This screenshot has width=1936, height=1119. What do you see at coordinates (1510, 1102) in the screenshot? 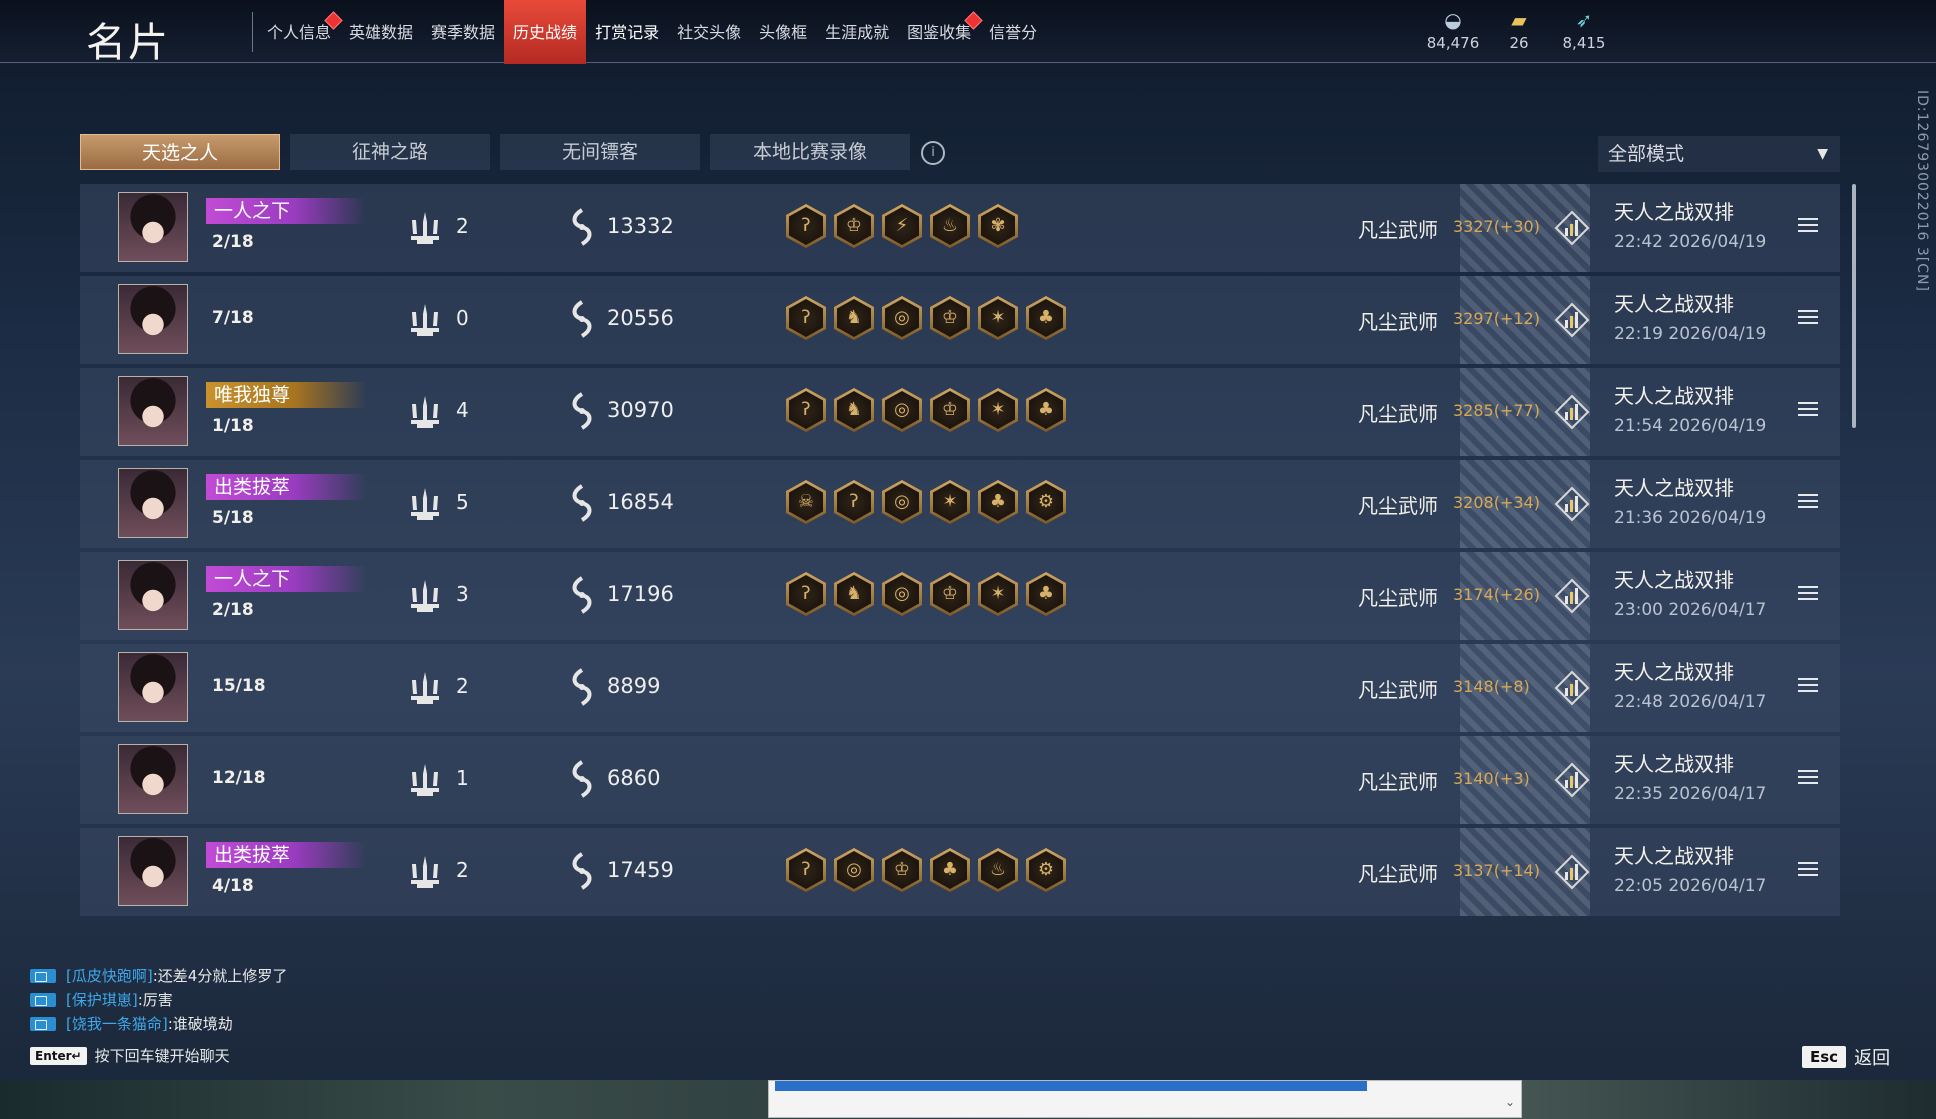
I see `dropdown-arrow-icon: ⌄` at bounding box center [1510, 1102].